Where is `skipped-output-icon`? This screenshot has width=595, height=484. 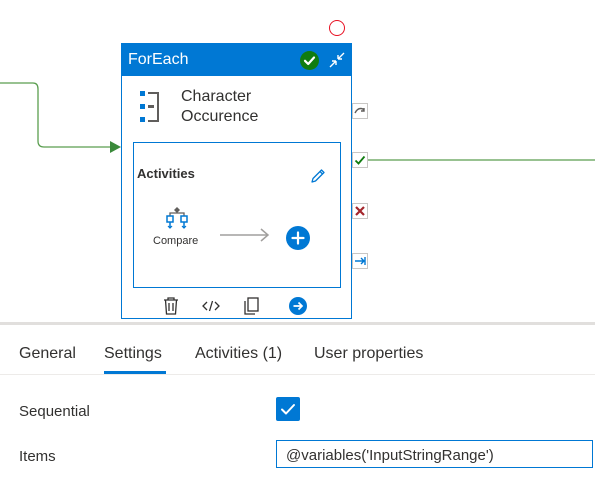
skipped-output-icon is located at coordinates (360, 111).